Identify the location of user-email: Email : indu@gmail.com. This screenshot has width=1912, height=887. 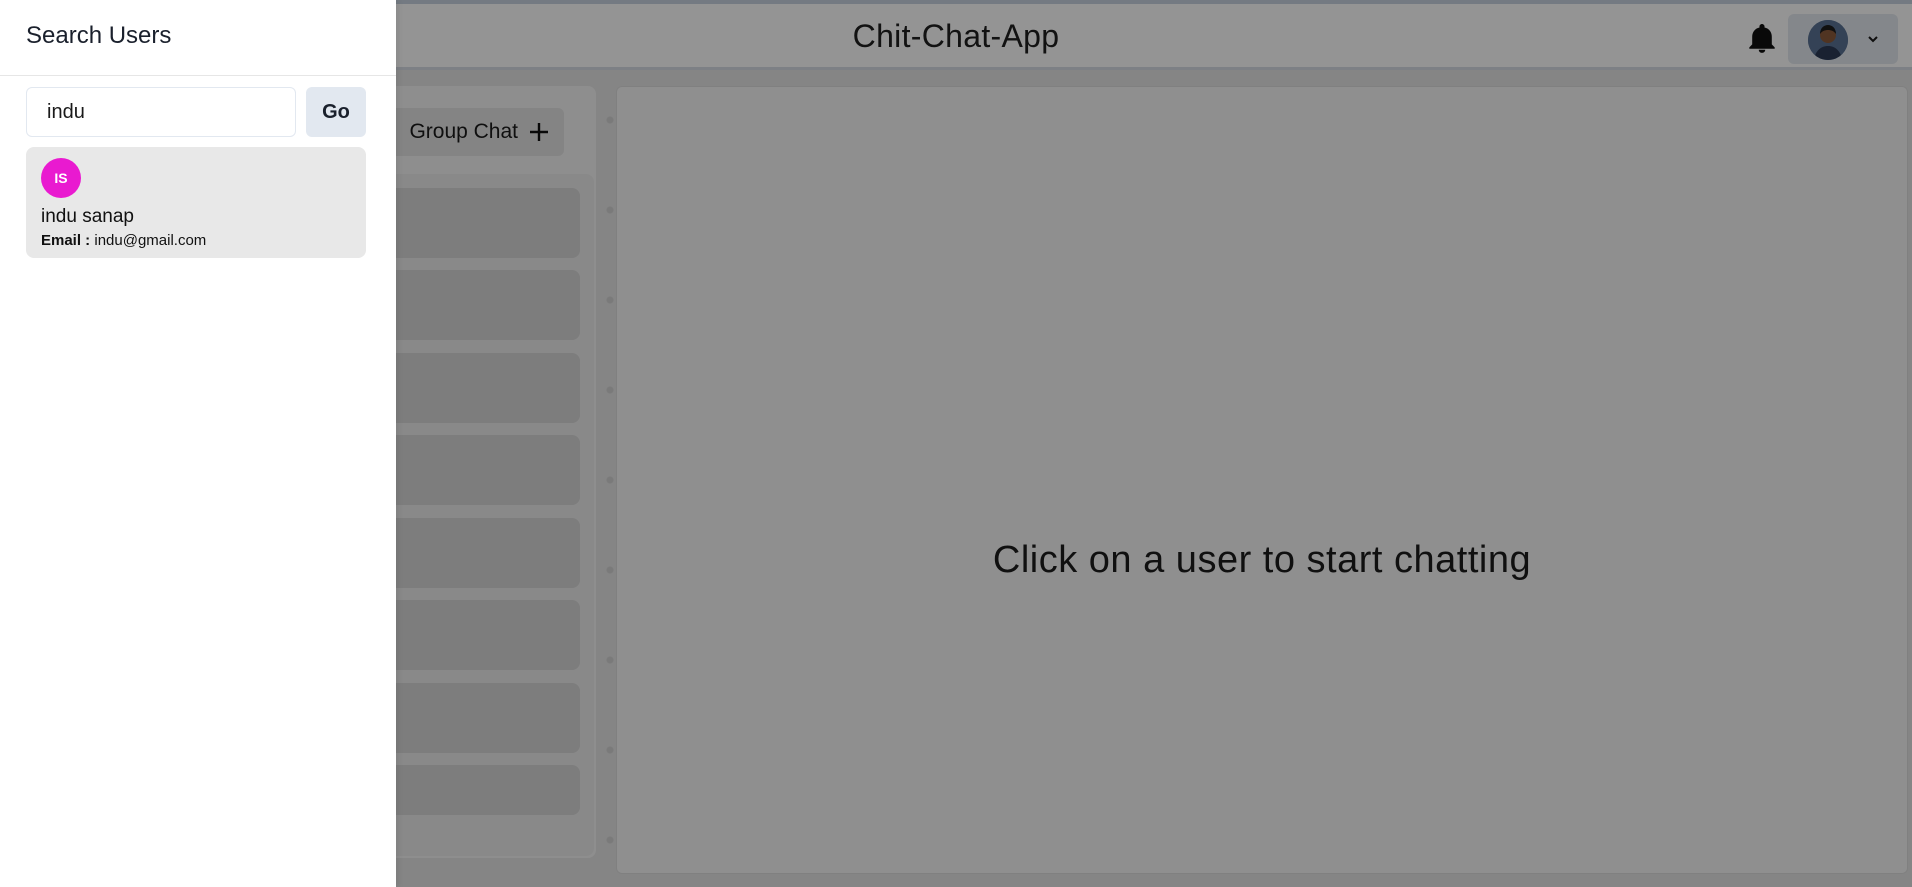
(196, 240).